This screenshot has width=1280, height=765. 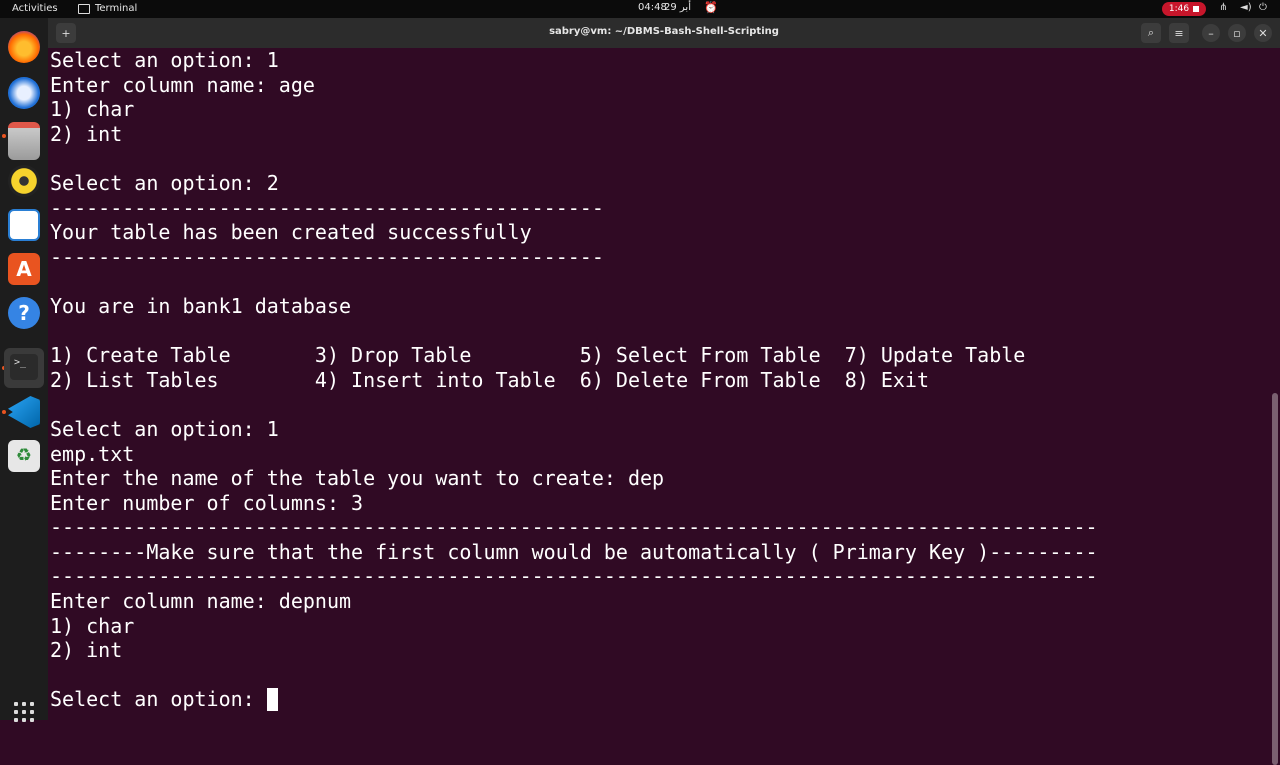 I want to click on search-button: ⌕, so click(x=1151, y=33).